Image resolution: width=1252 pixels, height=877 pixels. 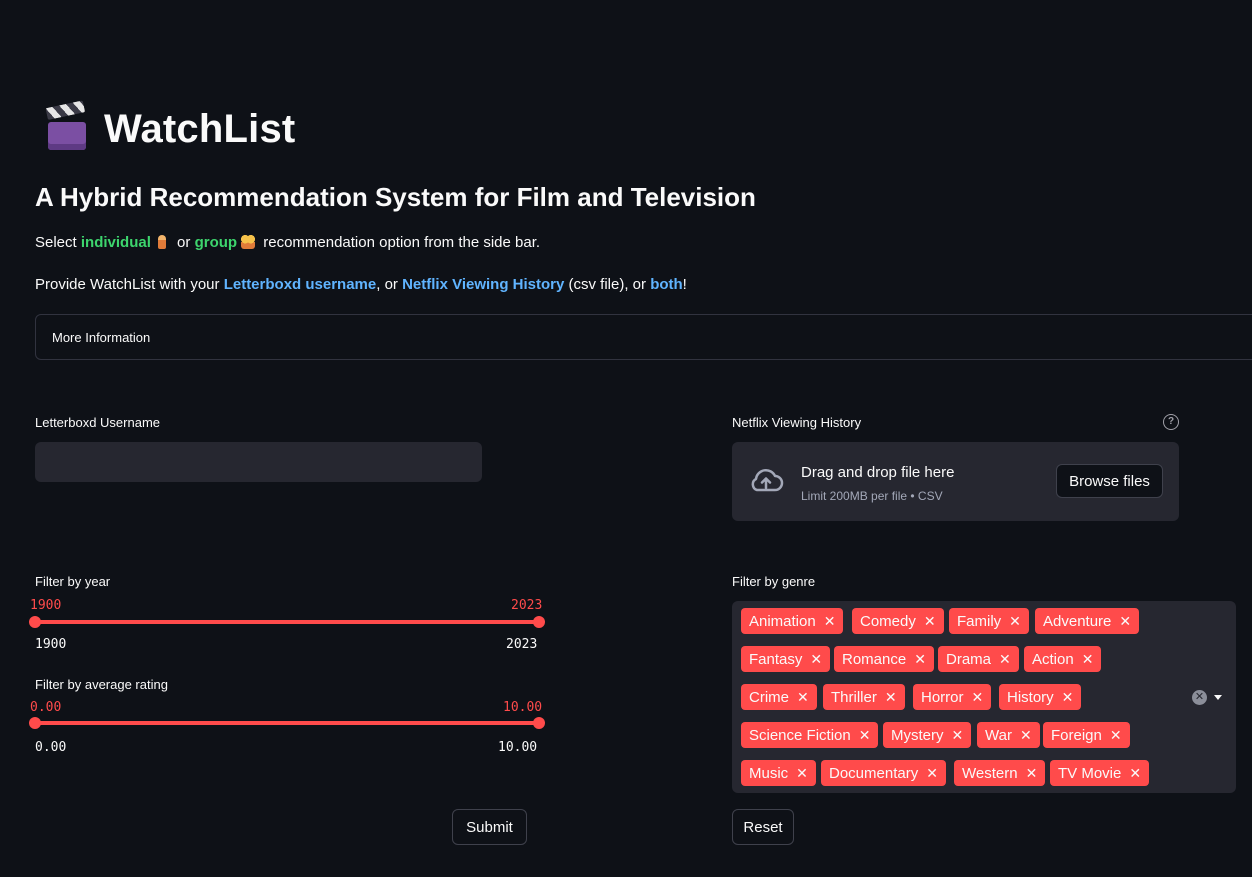 What do you see at coordinates (990, 773) in the screenshot?
I see `tag-label: Western` at bounding box center [990, 773].